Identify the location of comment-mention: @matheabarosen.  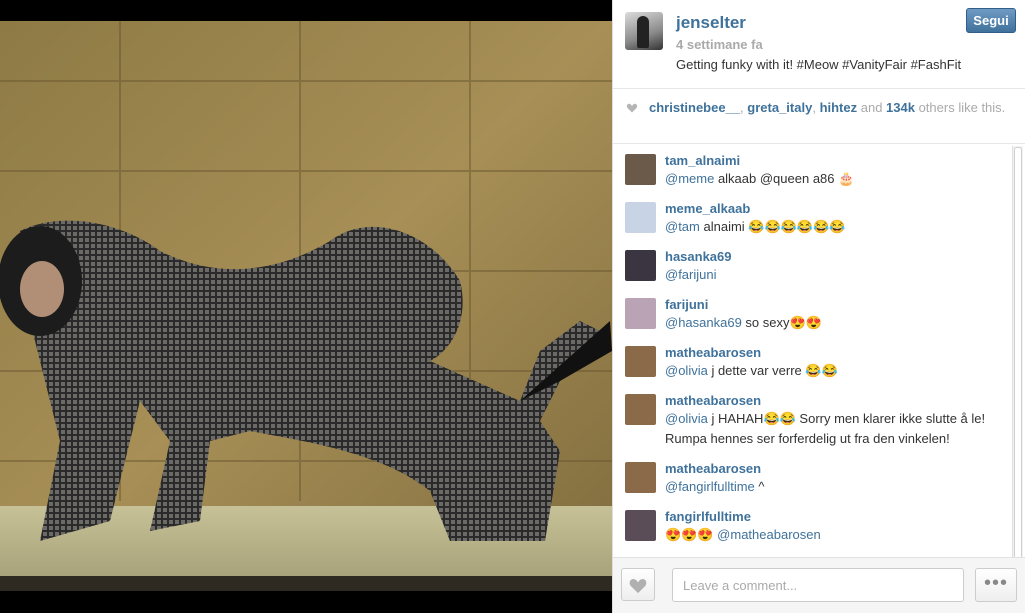
(769, 534).